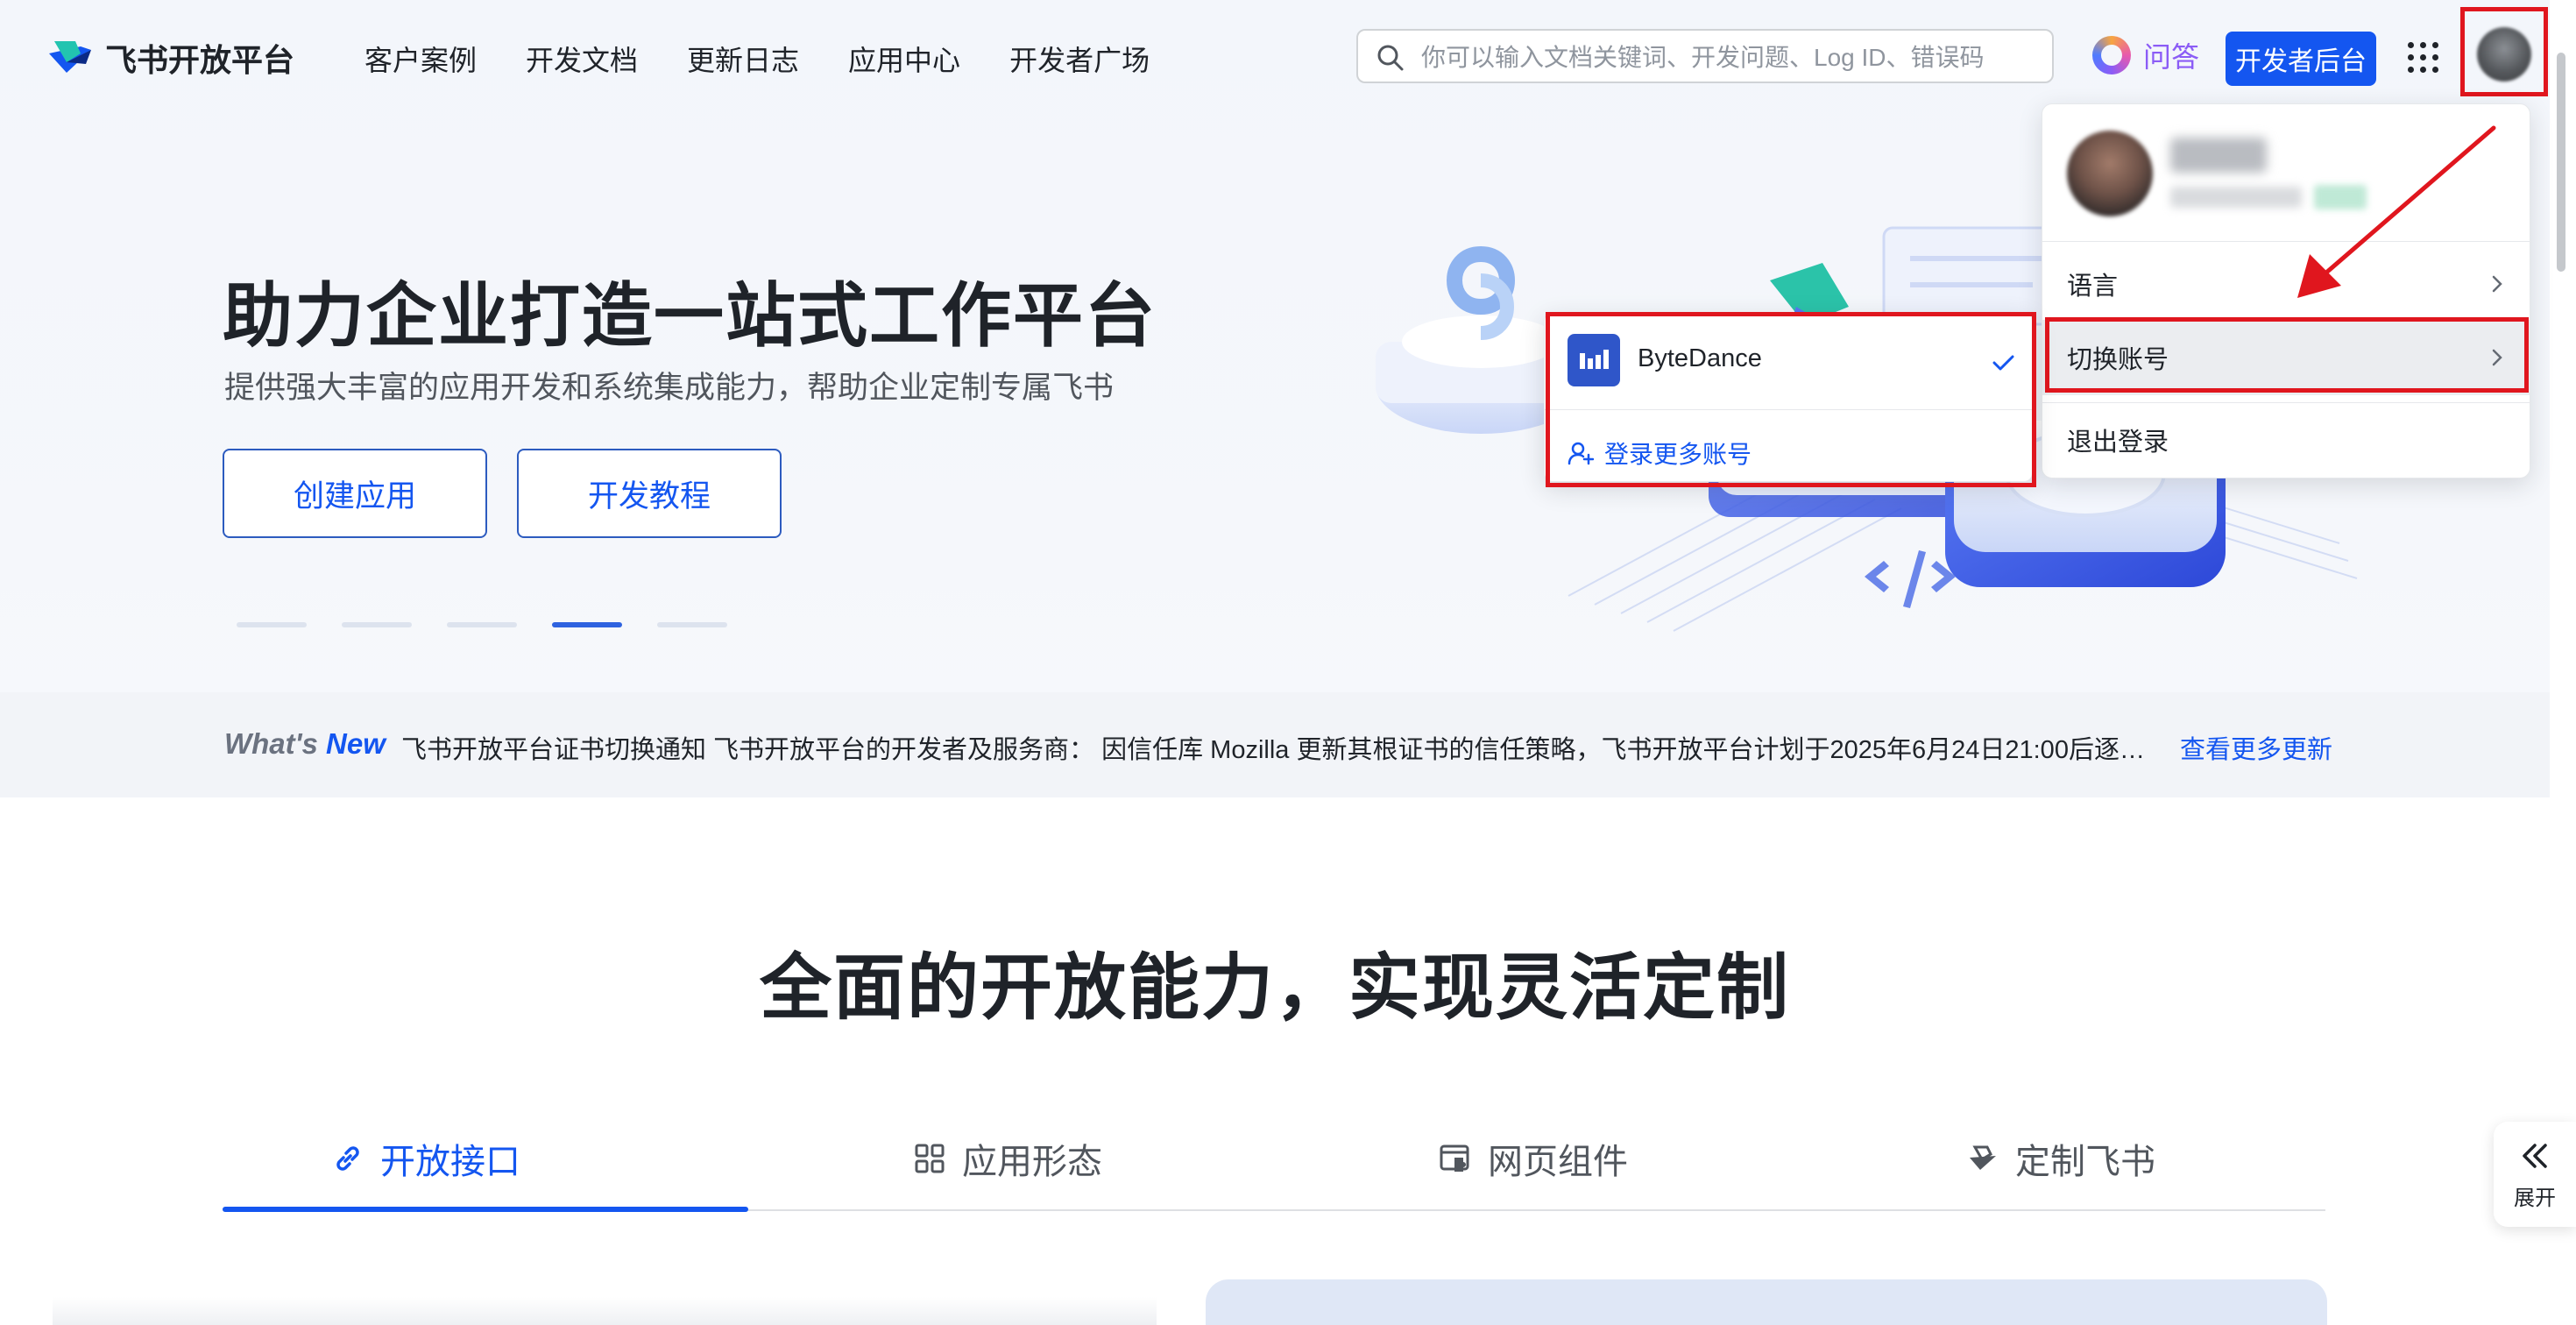 Image resolution: width=2576 pixels, height=1325 pixels. Describe the element at coordinates (587, 624) in the screenshot. I see `carousel-dot-active` at that location.